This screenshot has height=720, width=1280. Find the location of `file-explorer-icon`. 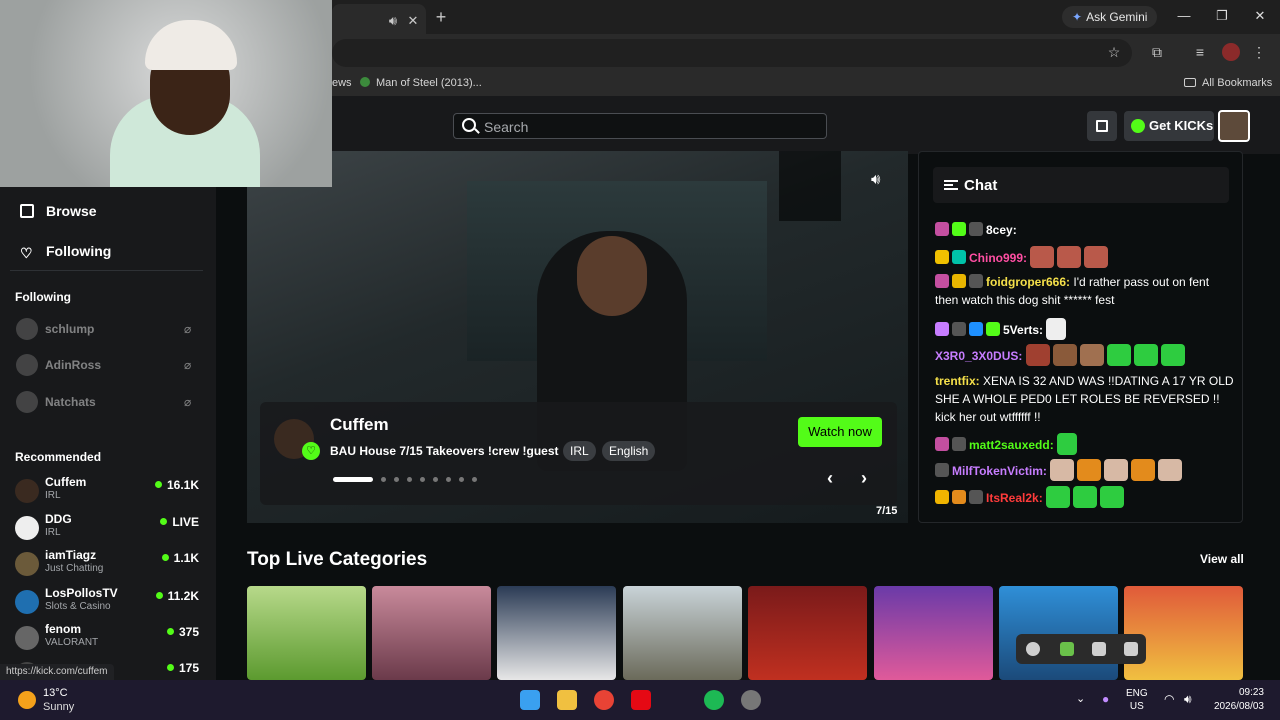

file-explorer-icon is located at coordinates (567, 700).